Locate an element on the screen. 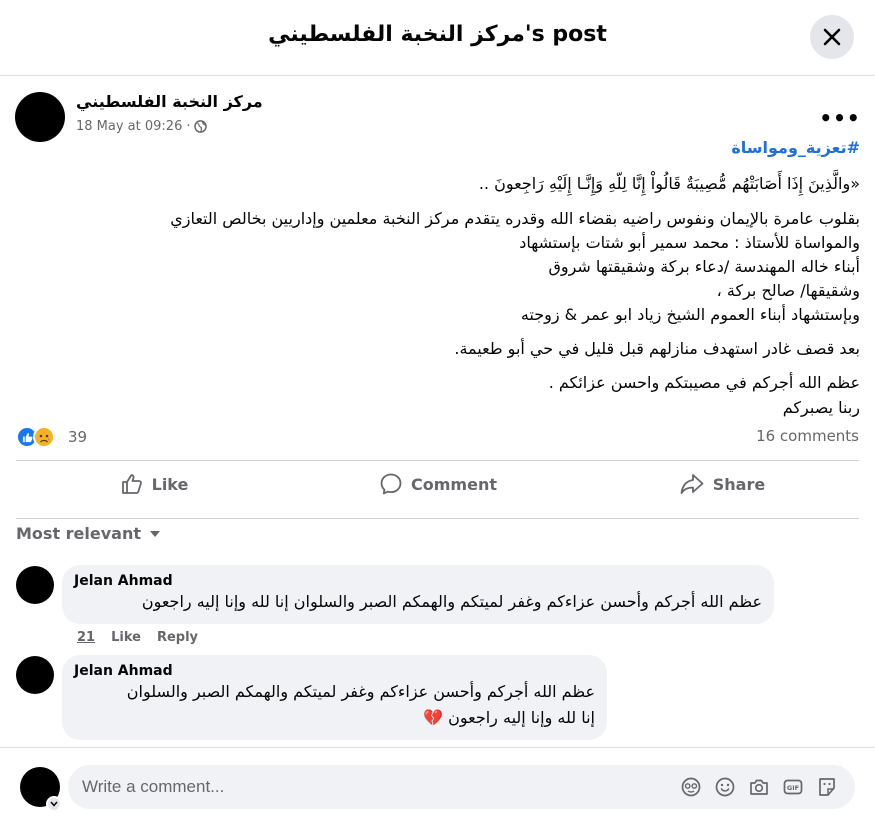 This screenshot has height=832, width=875. chevron-down-icon is located at coordinates (54, 804).